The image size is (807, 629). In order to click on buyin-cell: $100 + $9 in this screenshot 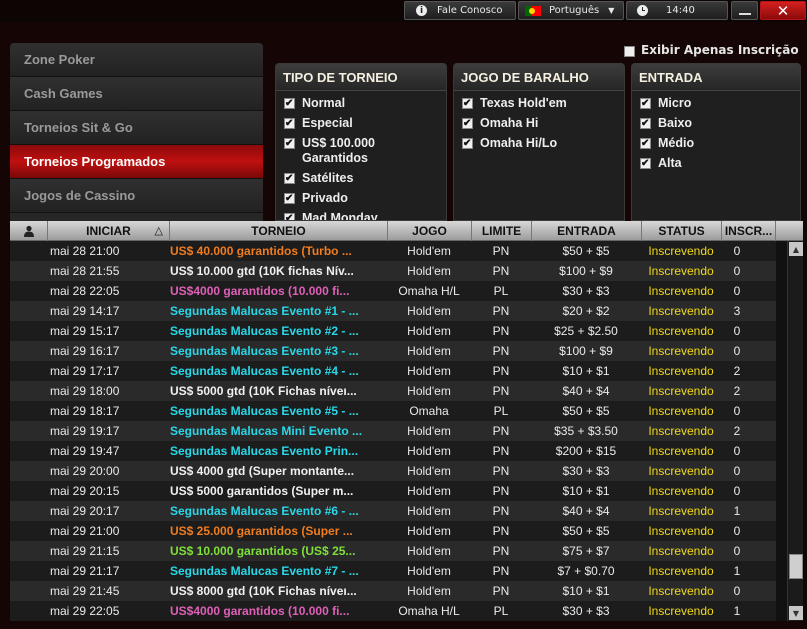, I will do `click(586, 351)`.